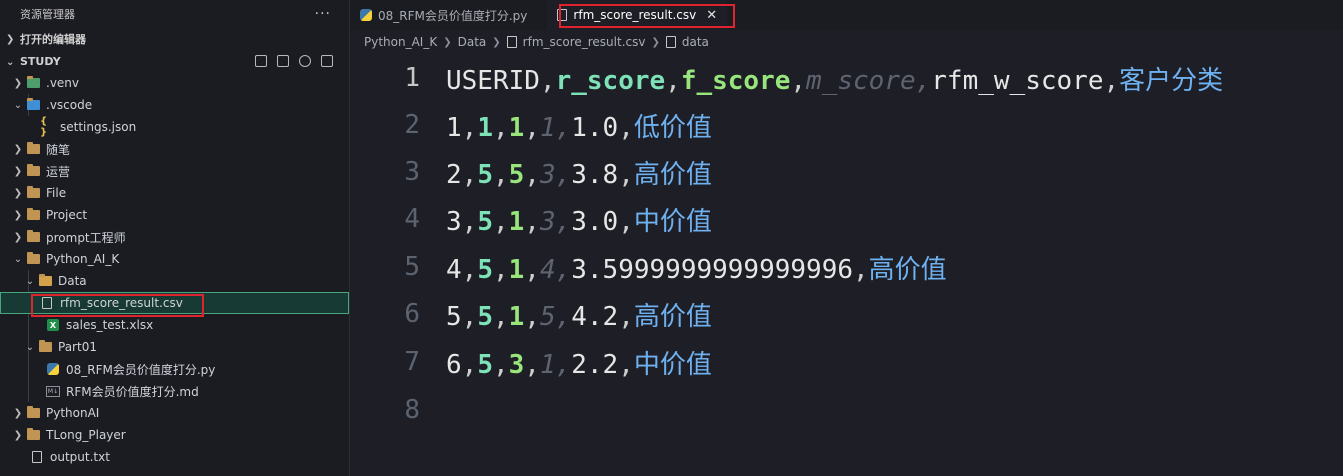 This screenshot has height=476, width=1343. What do you see at coordinates (443, 15) in the screenshot?
I see `tab-rfm-py: 08_RFM会员价值度打分.py` at bounding box center [443, 15].